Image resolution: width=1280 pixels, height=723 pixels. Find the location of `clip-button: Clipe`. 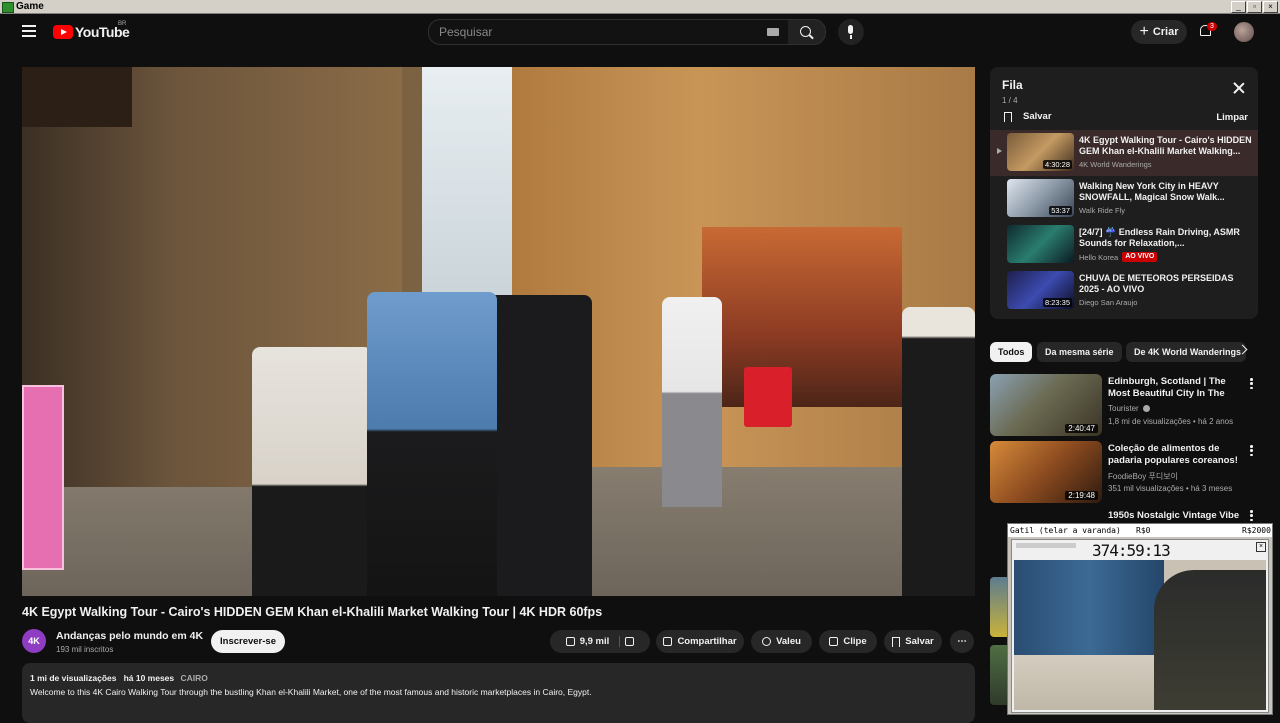

clip-button: Clipe is located at coordinates (848, 641).